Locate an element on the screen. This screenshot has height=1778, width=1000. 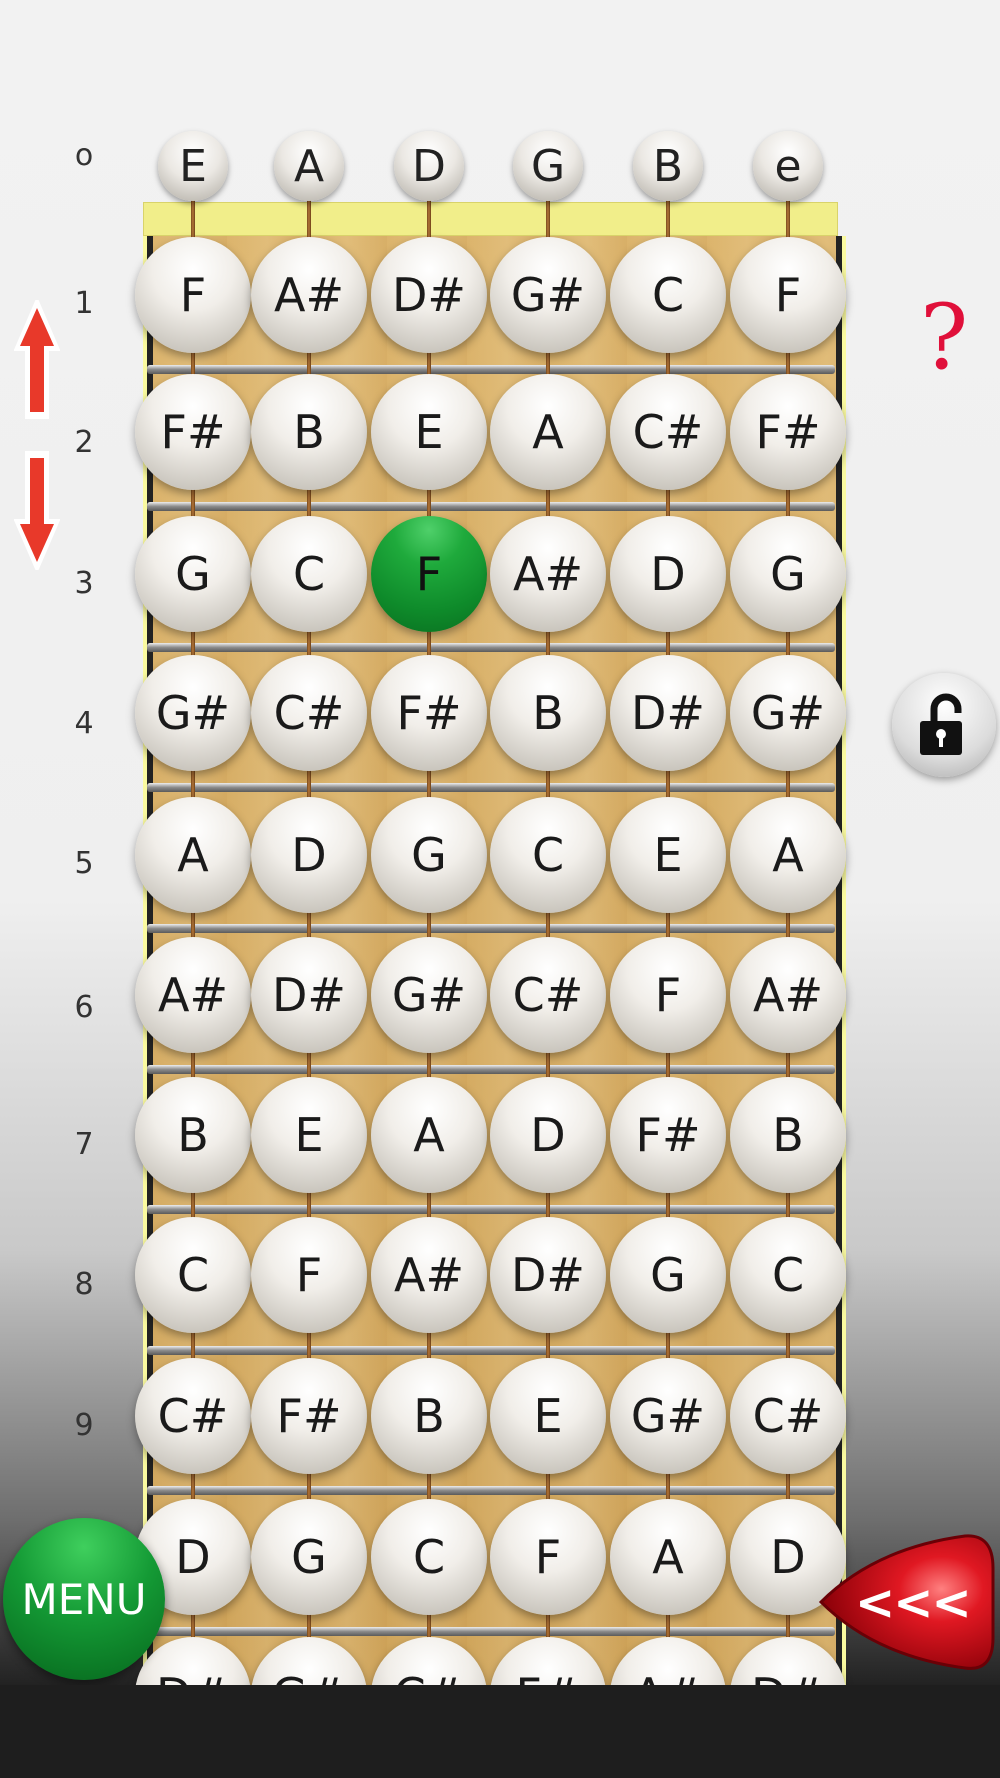
fret-number: 6 is located at coordinates (84, 1007).